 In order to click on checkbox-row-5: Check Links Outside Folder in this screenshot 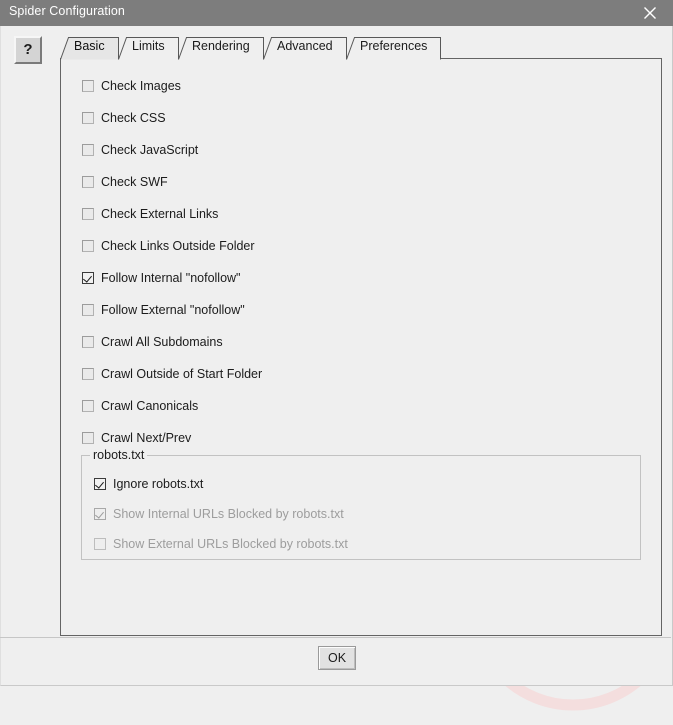, I will do `click(168, 246)`.